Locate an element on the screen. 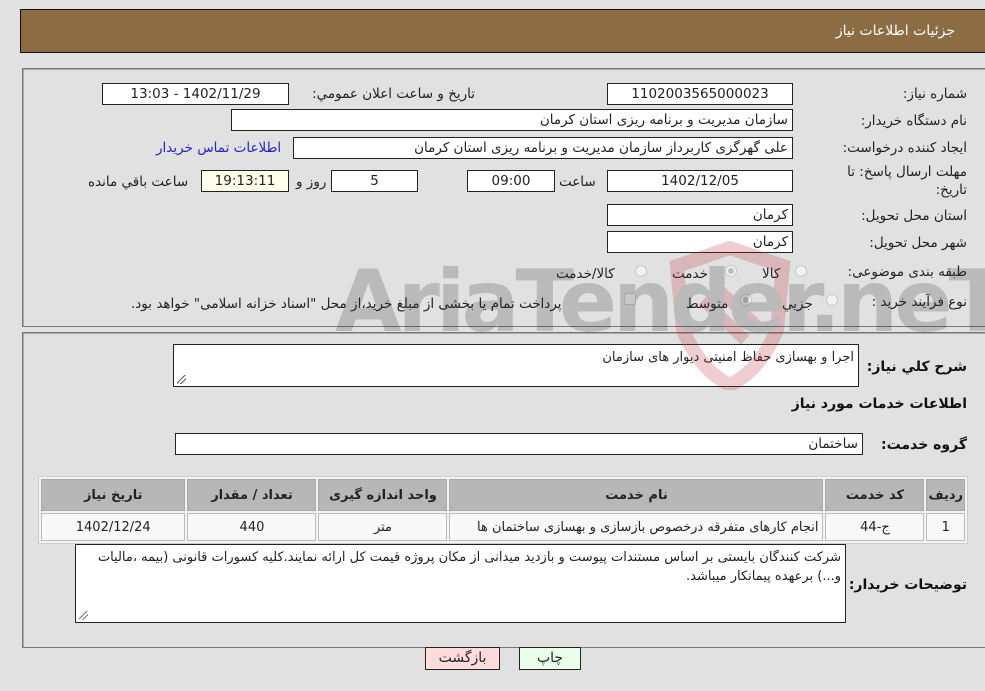  buyer-org-field: سازمان مدیریت و برنامه ریزی استان کرمان is located at coordinates (512, 120).